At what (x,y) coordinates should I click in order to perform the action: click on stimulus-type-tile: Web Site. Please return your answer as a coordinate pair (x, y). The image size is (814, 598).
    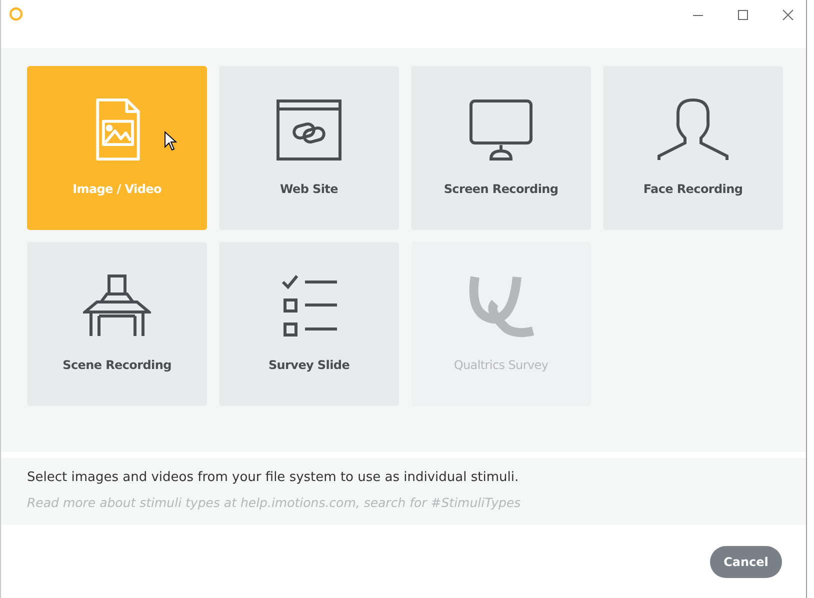
    Looking at the image, I should click on (309, 148).